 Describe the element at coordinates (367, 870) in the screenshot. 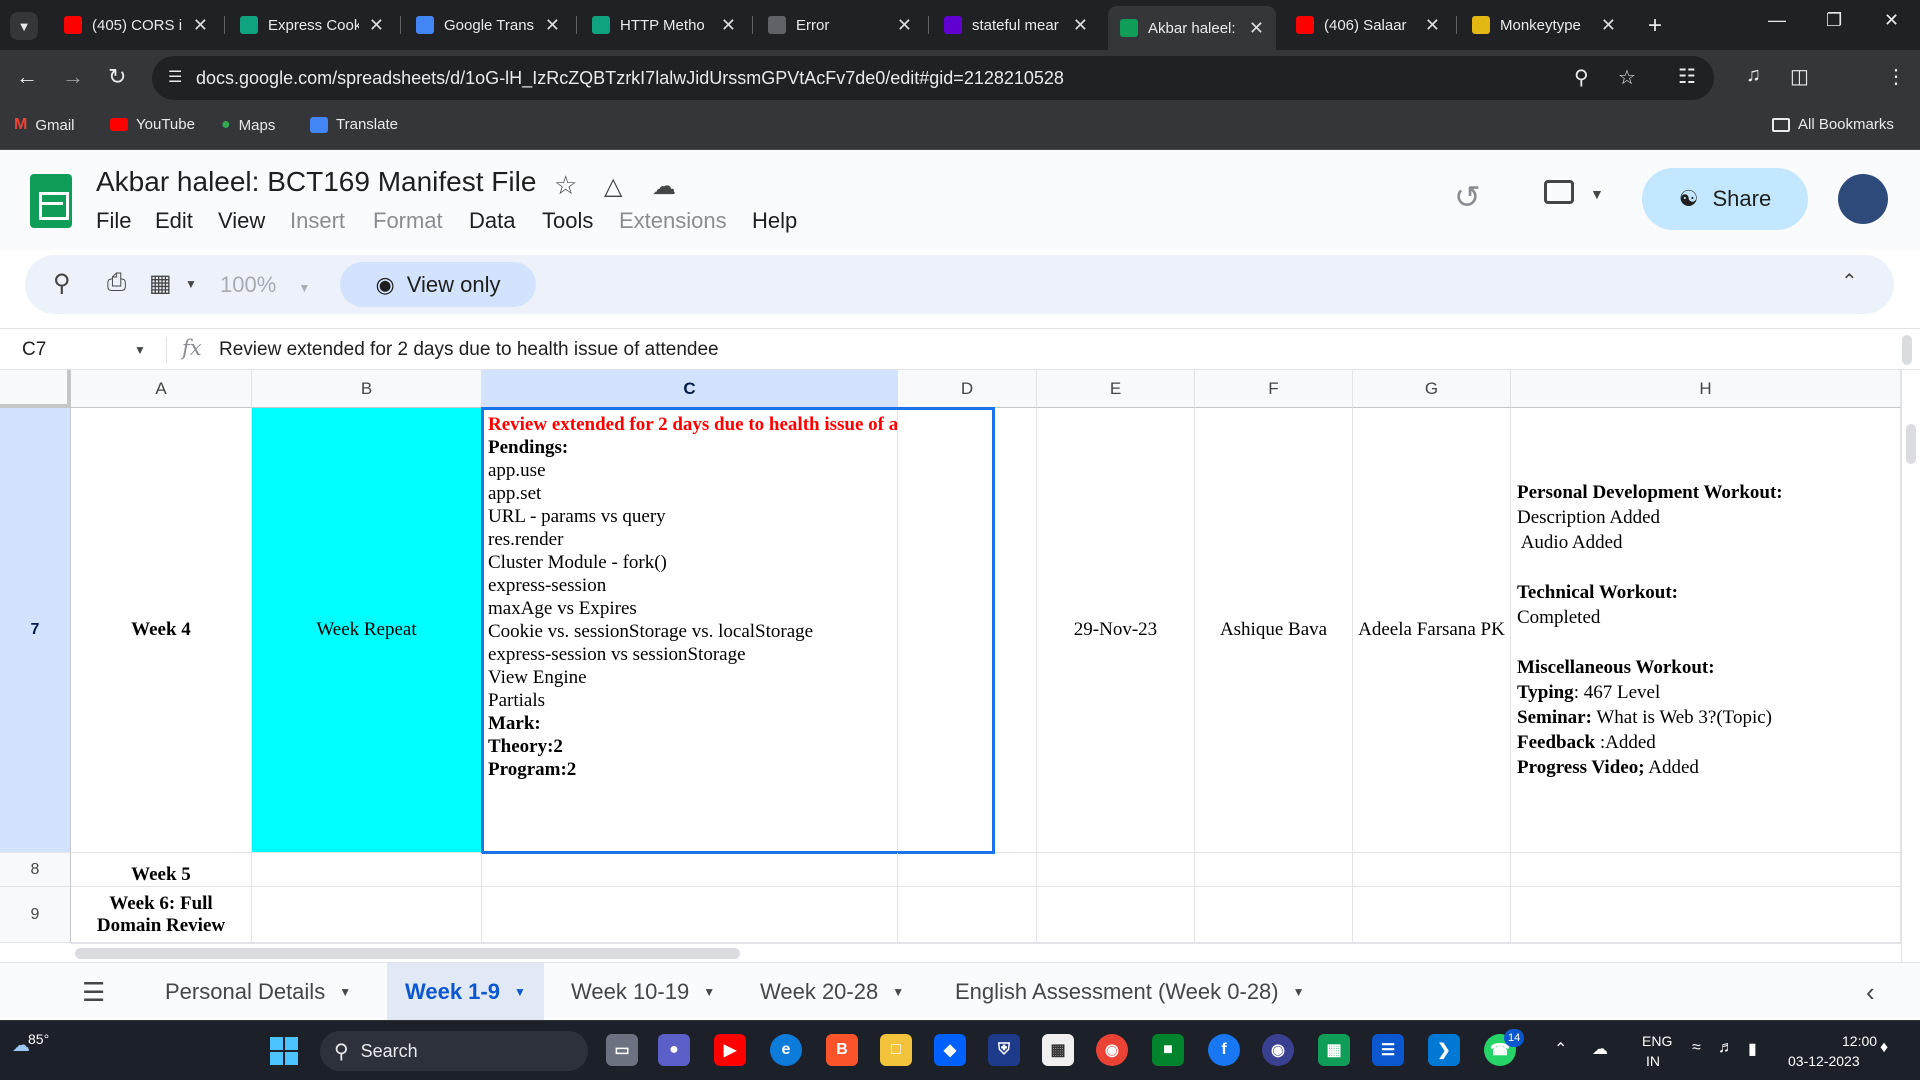

I see `cell-b8` at that location.